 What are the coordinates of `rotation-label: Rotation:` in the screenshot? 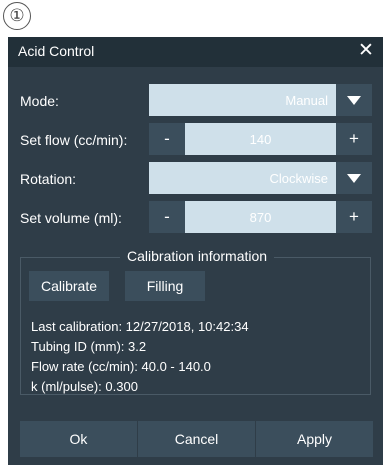 It's located at (48, 179).